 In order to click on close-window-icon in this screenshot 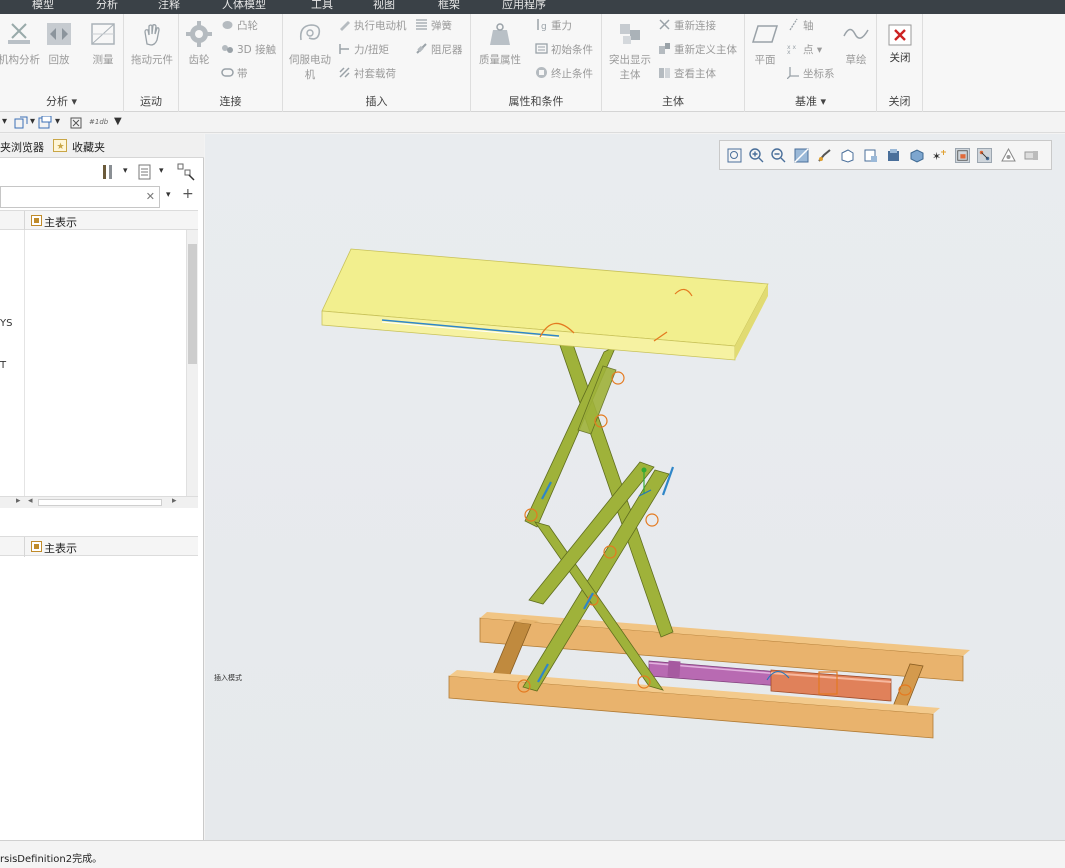, I will do `click(76, 123)`.